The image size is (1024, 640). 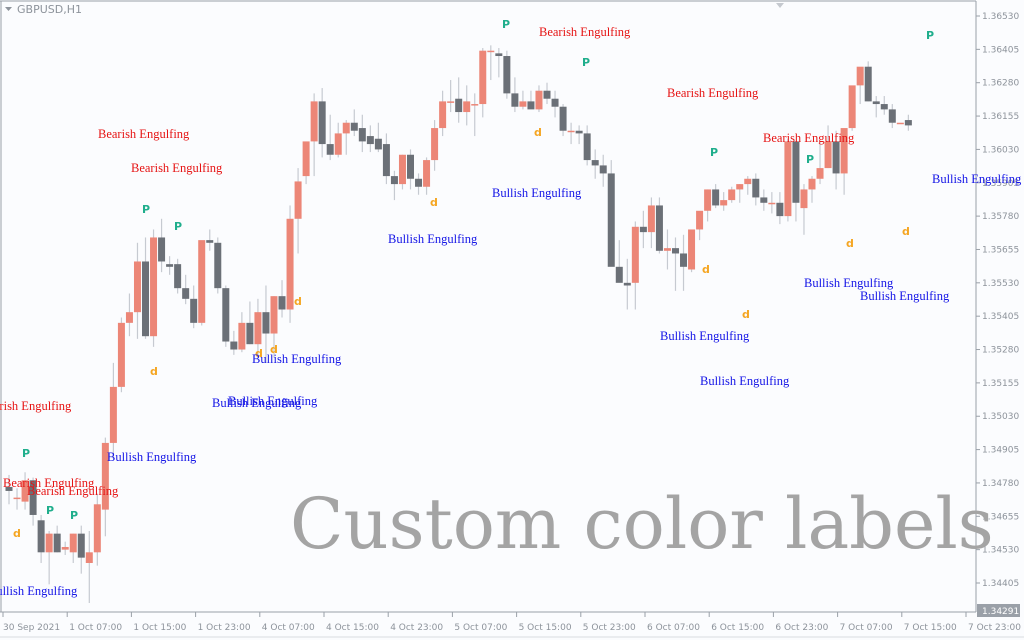 I want to click on time-tick-label: 6 Oct 15:00, so click(x=737, y=628).